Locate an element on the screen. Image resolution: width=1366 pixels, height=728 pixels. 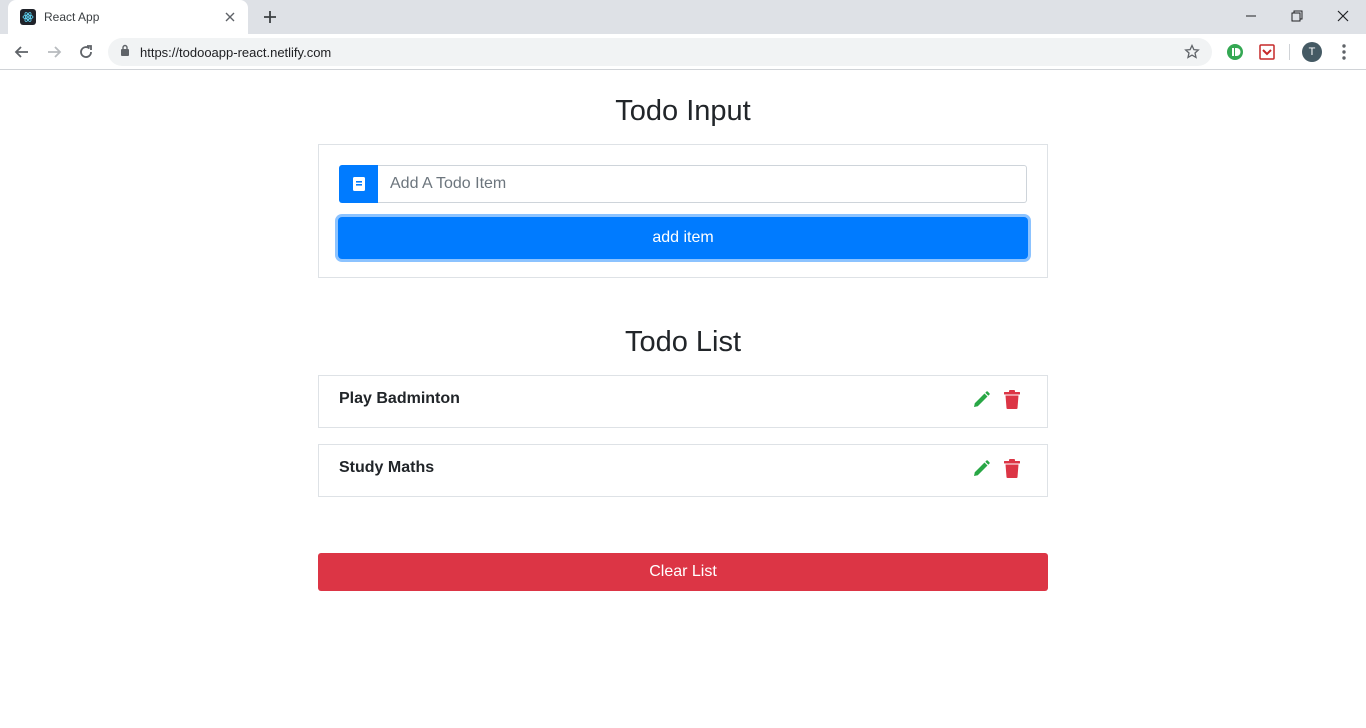
minimize-icon is located at coordinates (1251, 16).